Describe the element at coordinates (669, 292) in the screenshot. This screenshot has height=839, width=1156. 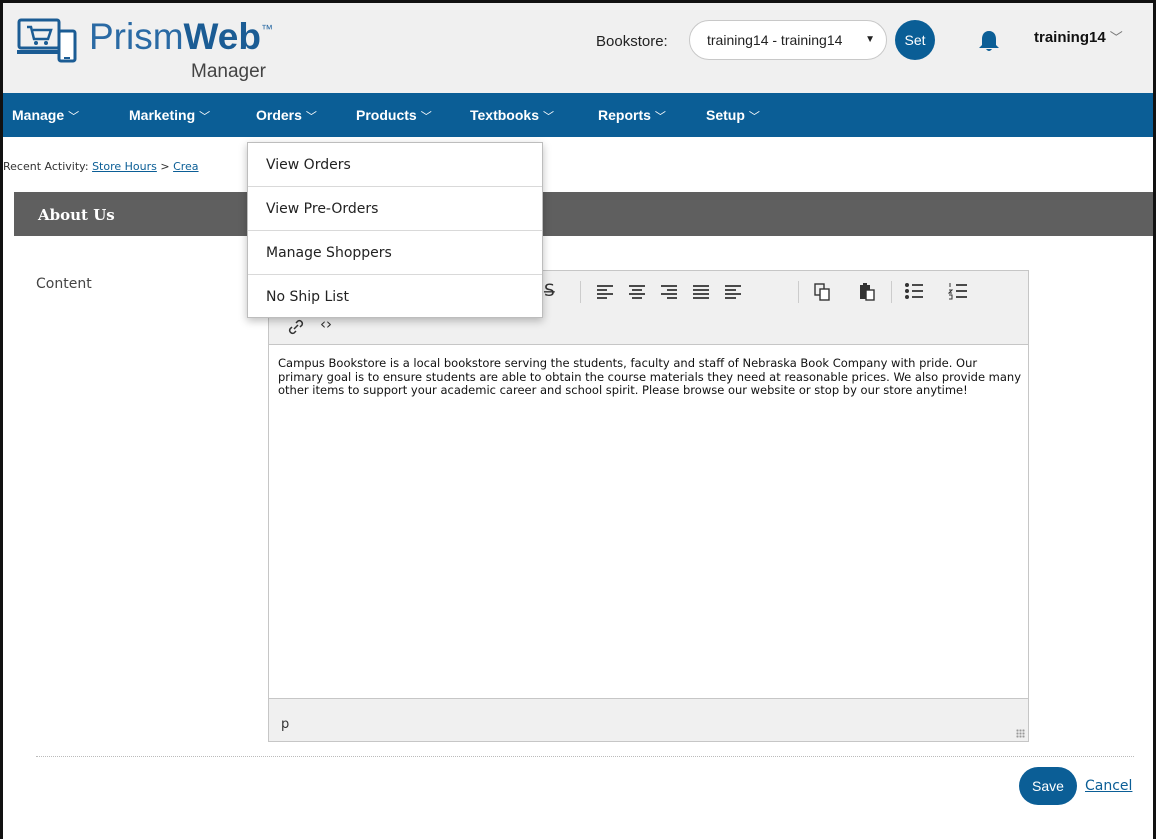
I see `align-right-icon` at that location.